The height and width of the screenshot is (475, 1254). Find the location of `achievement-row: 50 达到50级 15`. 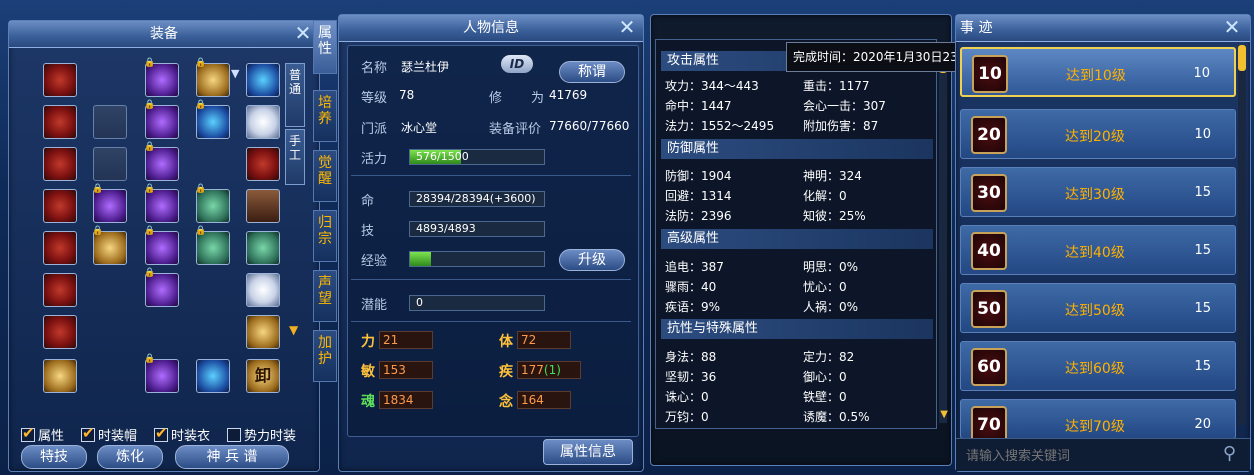

achievement-row: 50 达到50级 15 is located at coordinates (1098, 308).